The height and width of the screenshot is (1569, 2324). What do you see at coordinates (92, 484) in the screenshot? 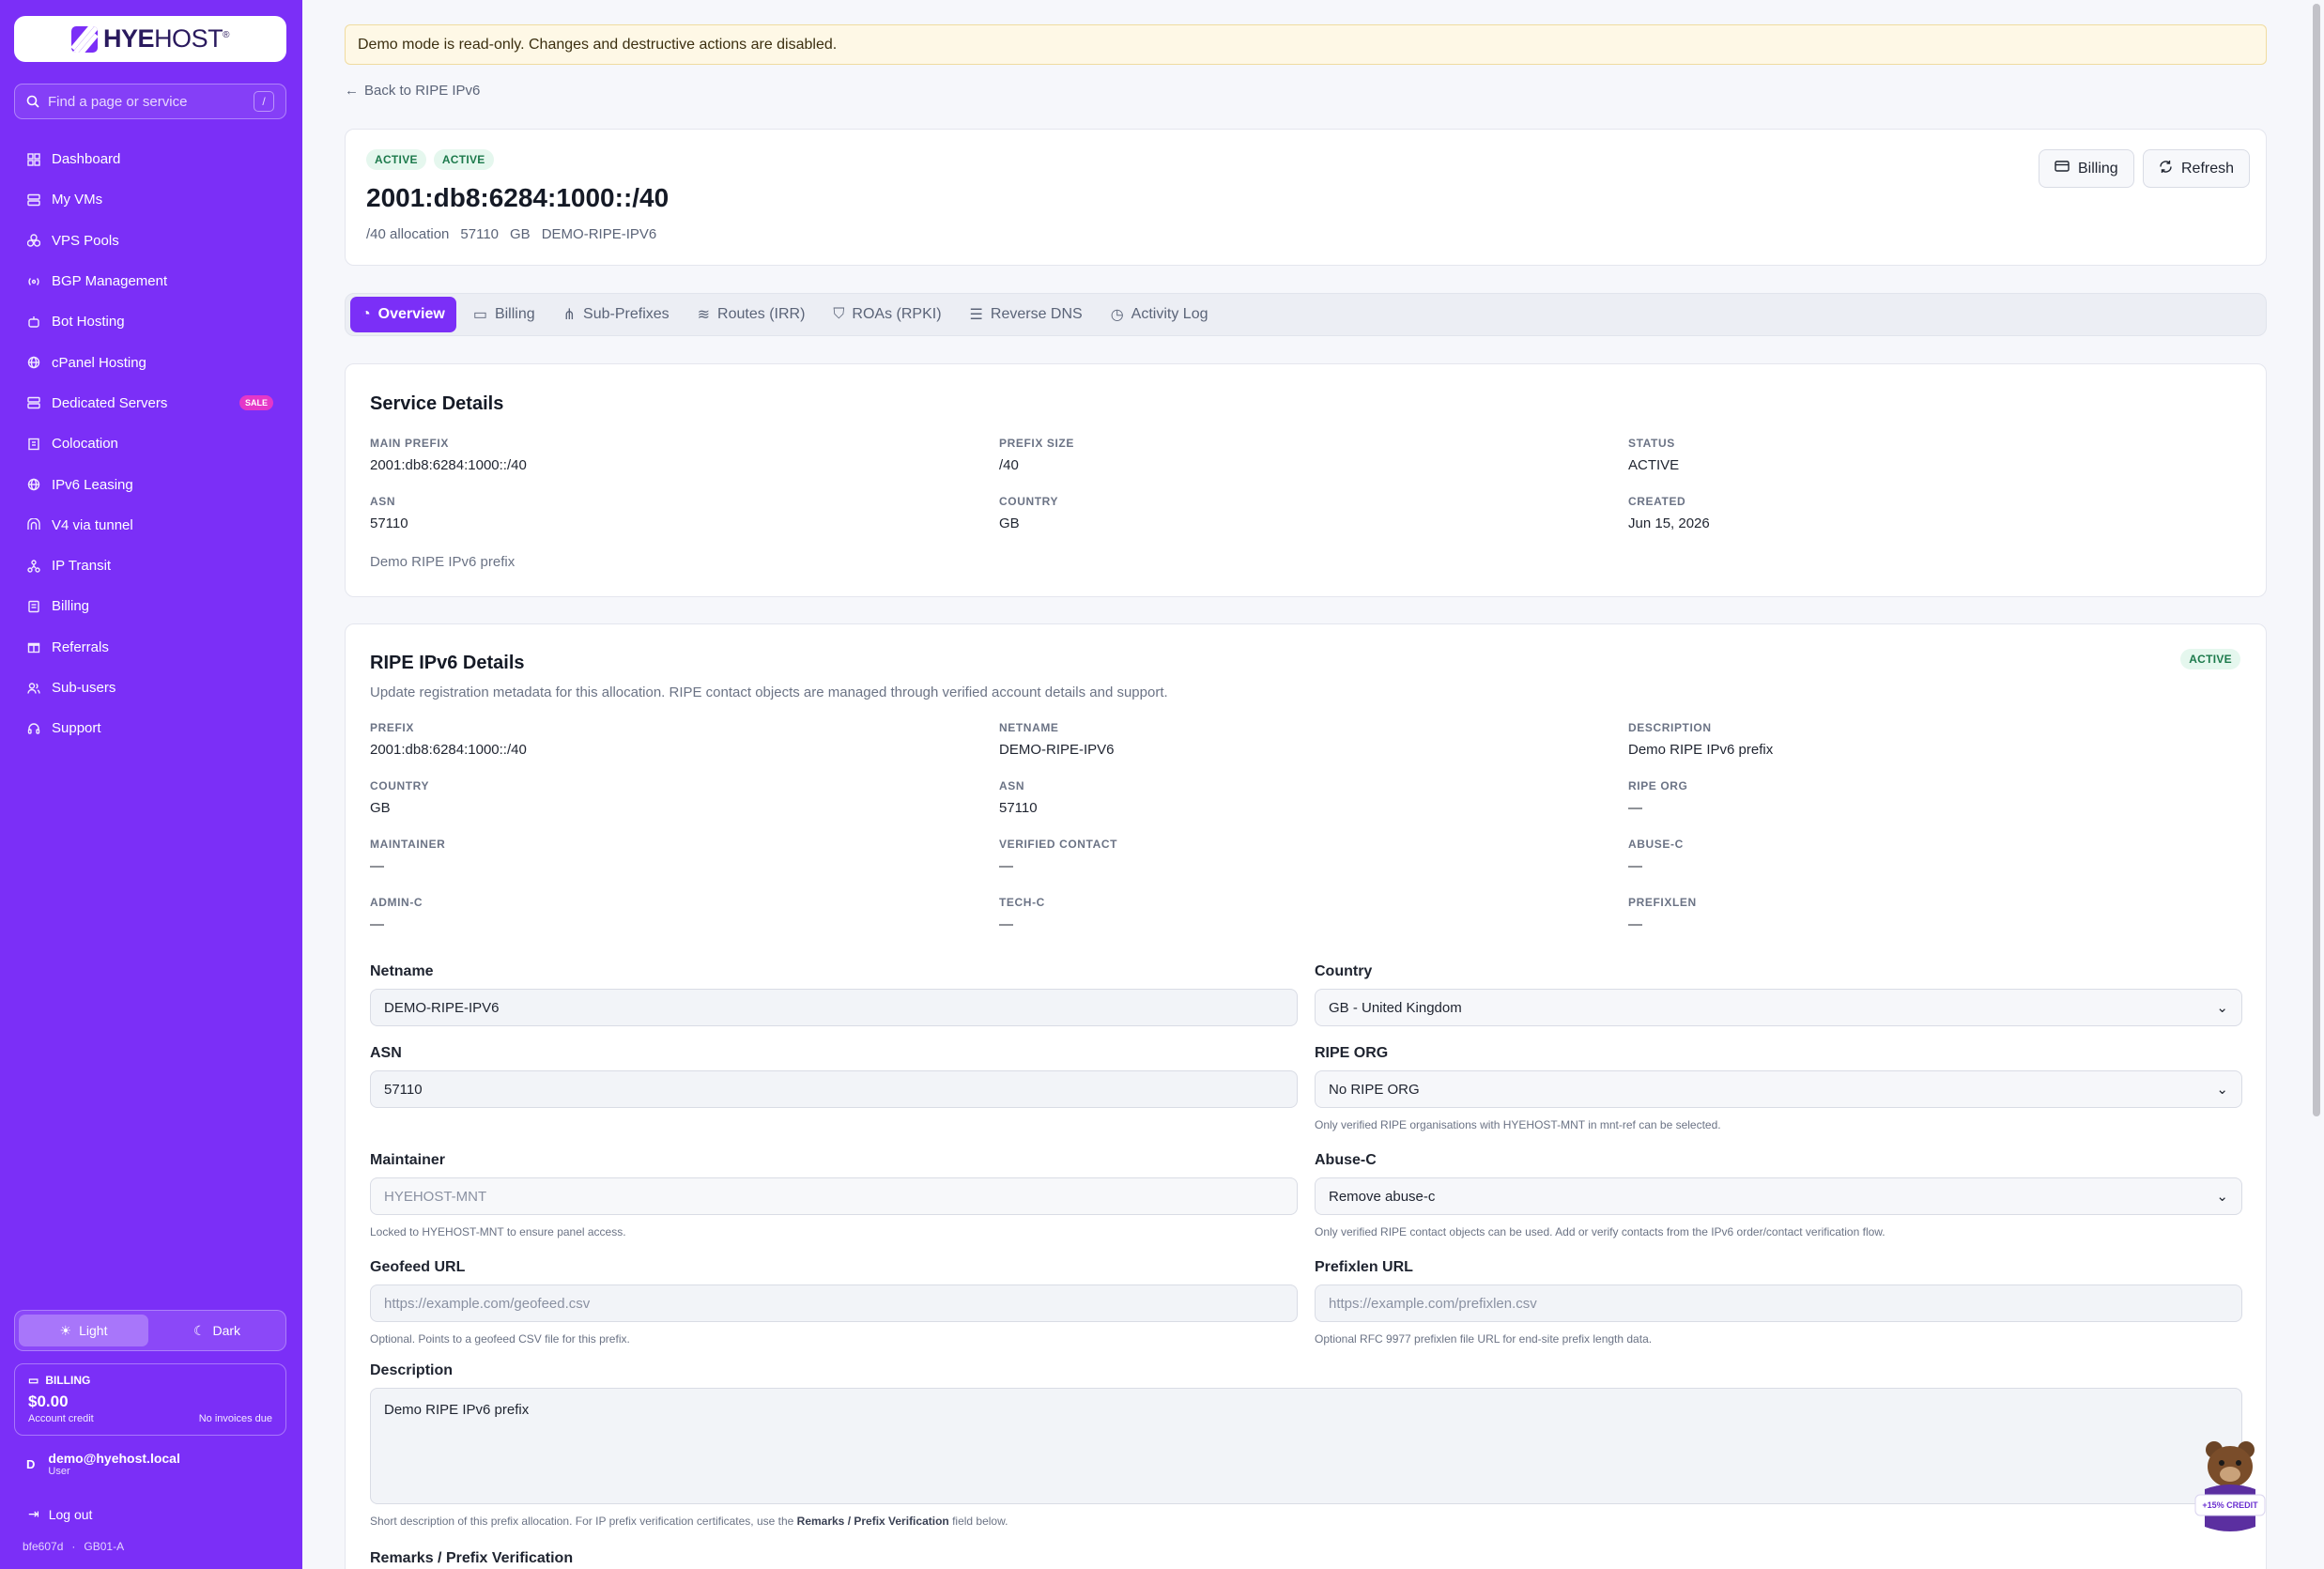
I see `sidebar-item-label: IPv6 Leasing` at bounding box center [92, 484].